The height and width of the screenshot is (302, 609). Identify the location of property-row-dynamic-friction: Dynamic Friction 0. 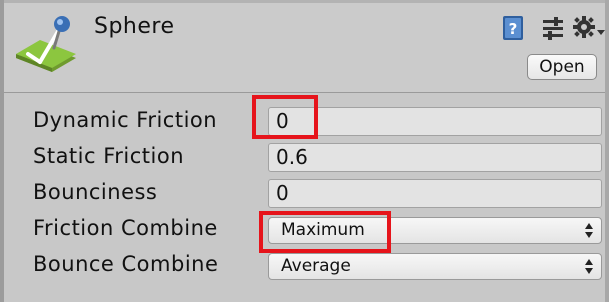
(304, 122).